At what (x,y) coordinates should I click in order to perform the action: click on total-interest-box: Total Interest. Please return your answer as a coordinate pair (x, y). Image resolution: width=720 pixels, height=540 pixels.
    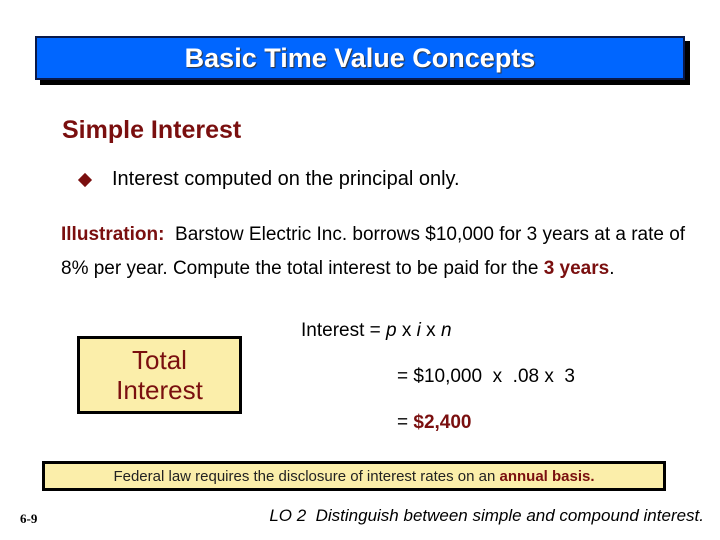
    Looking at the image, I should click on (159, 375).